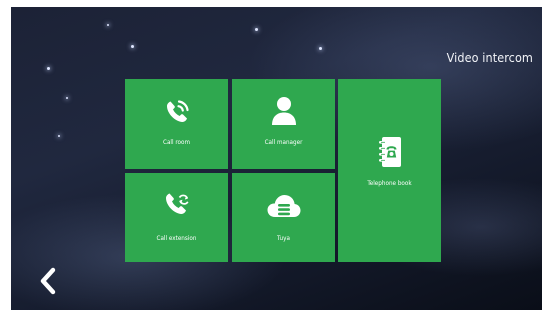 This screenshot has width=553, height=320. I want to click on address-book-icon, so click(390, 152).